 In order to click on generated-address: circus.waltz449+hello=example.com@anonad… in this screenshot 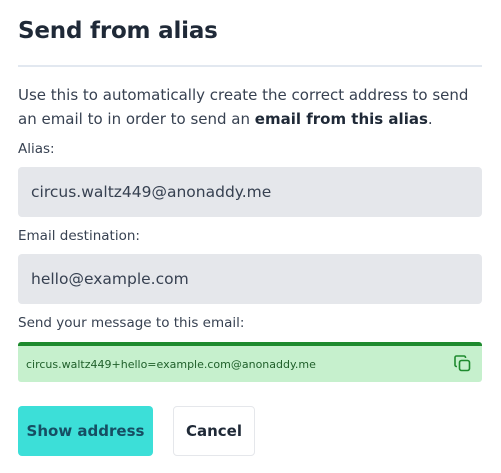, I will do `click(171, 364)`.